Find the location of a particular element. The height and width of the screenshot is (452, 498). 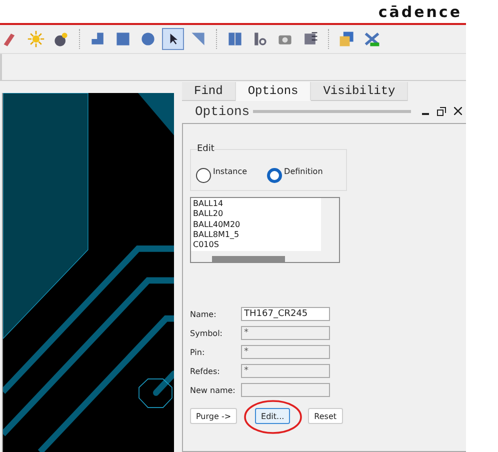

close-icon is located at coordinates (458, 111).